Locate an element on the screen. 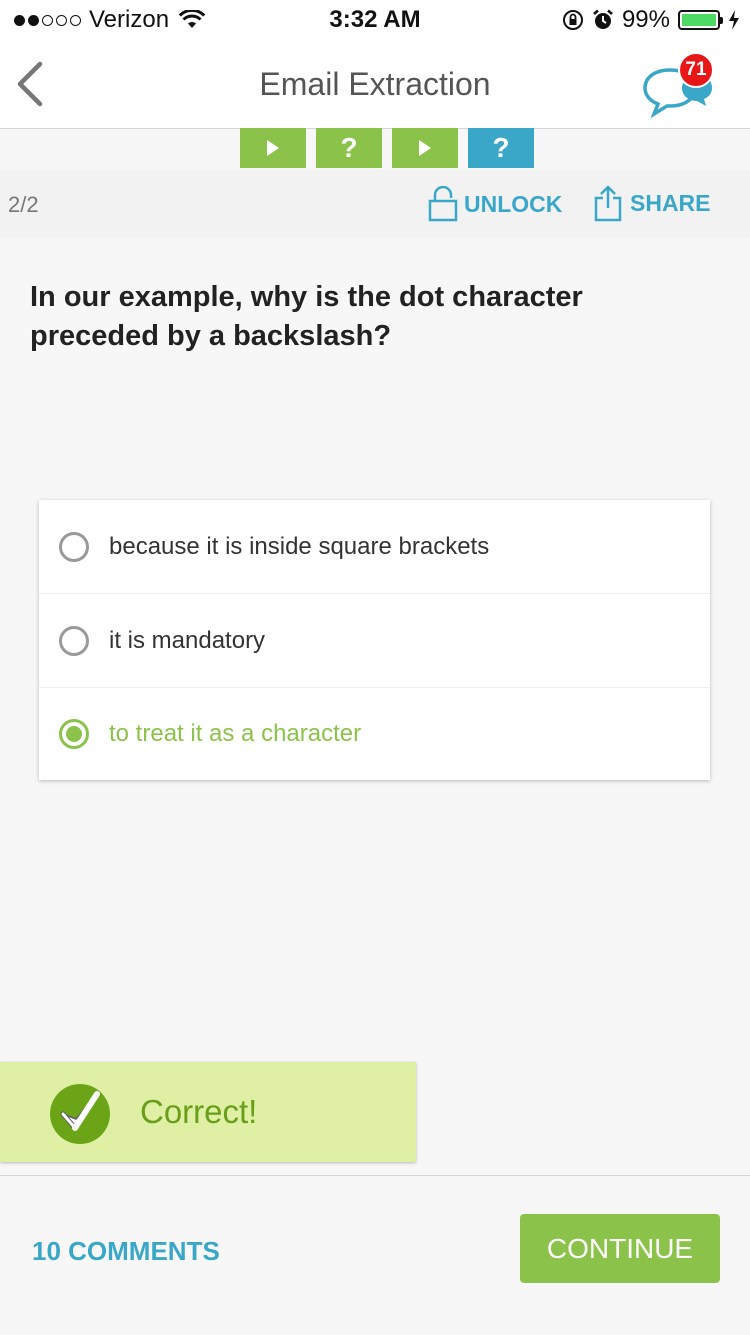  battery-percent: 99% is located at coordinates (645, 19).